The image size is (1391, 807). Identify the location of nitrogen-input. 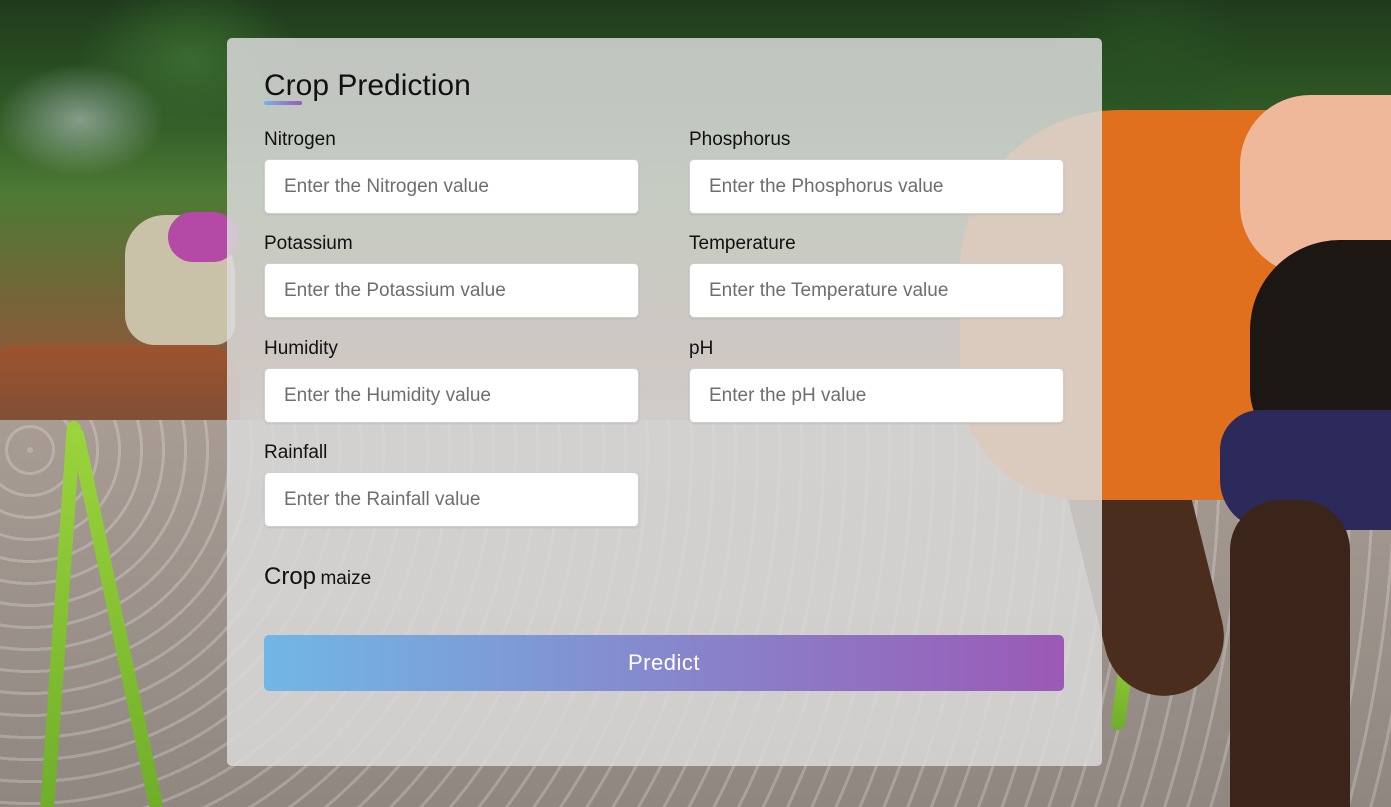
(451, 186).